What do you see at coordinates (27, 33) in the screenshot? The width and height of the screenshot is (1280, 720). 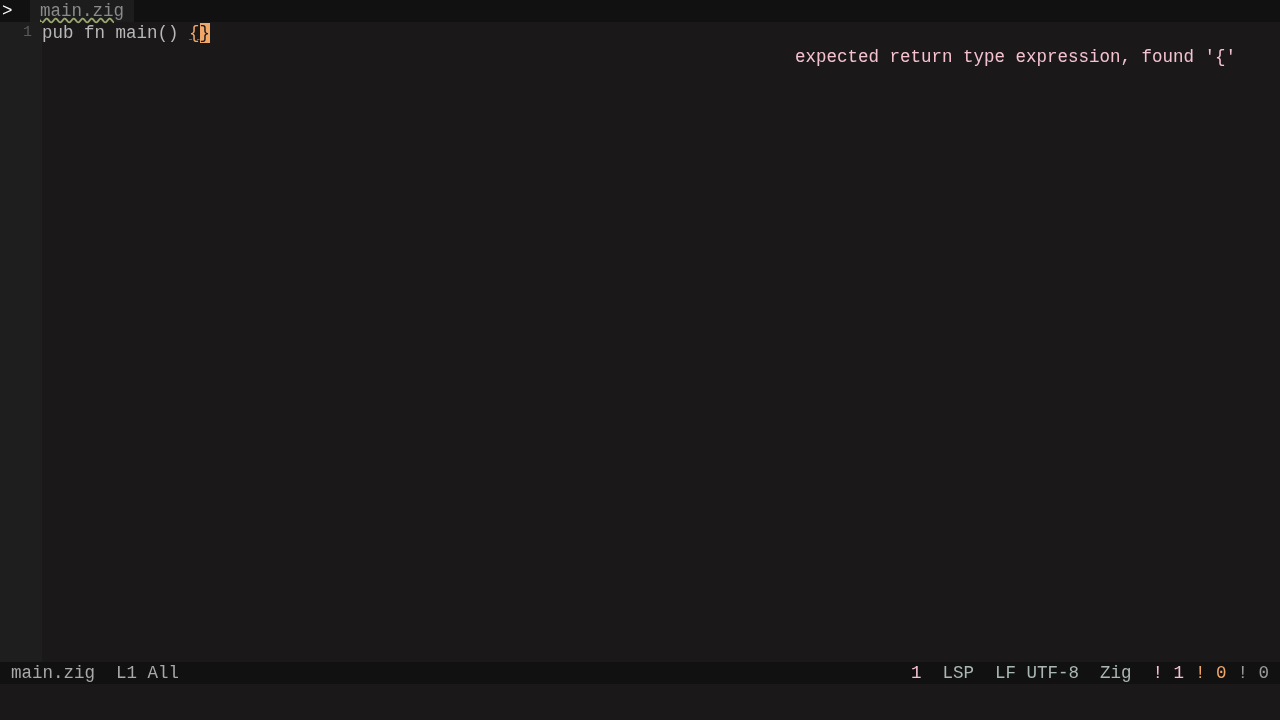 I see `line-number: 1` at bounding box center [27, 33].